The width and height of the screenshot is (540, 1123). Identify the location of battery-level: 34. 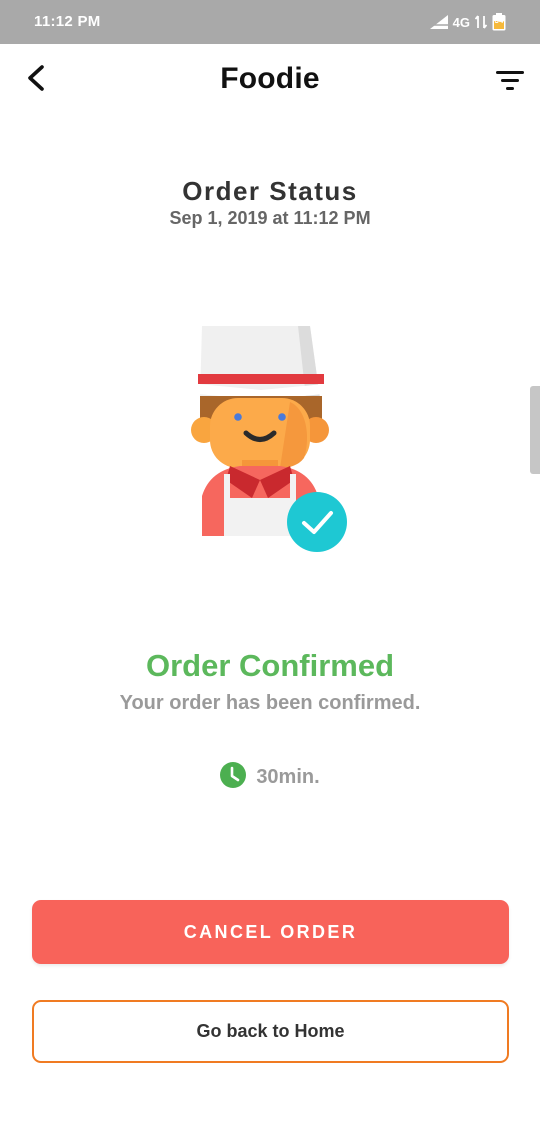
(499, 20).